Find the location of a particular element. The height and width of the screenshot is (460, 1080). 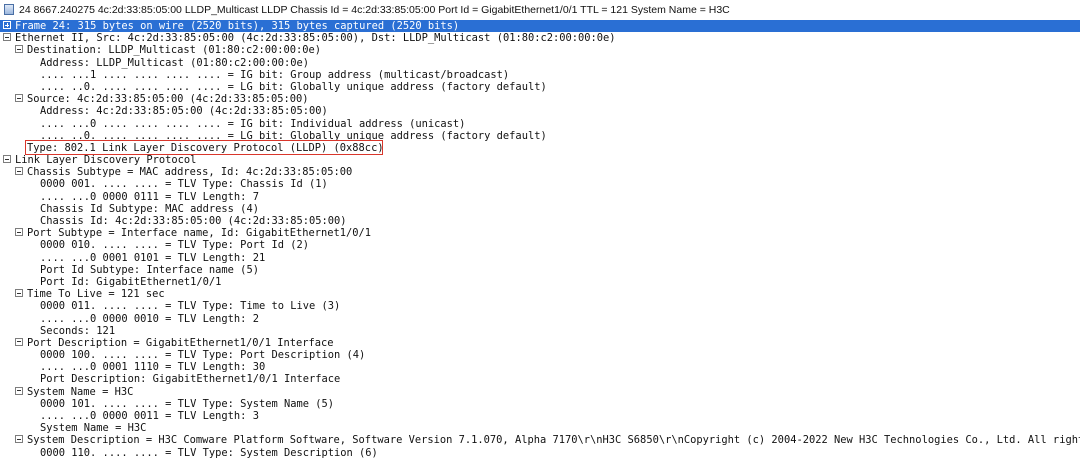

tree-row-text: .... ...0 0001 1110 = TLV Length: 30 is located at coordinates (153, 367).